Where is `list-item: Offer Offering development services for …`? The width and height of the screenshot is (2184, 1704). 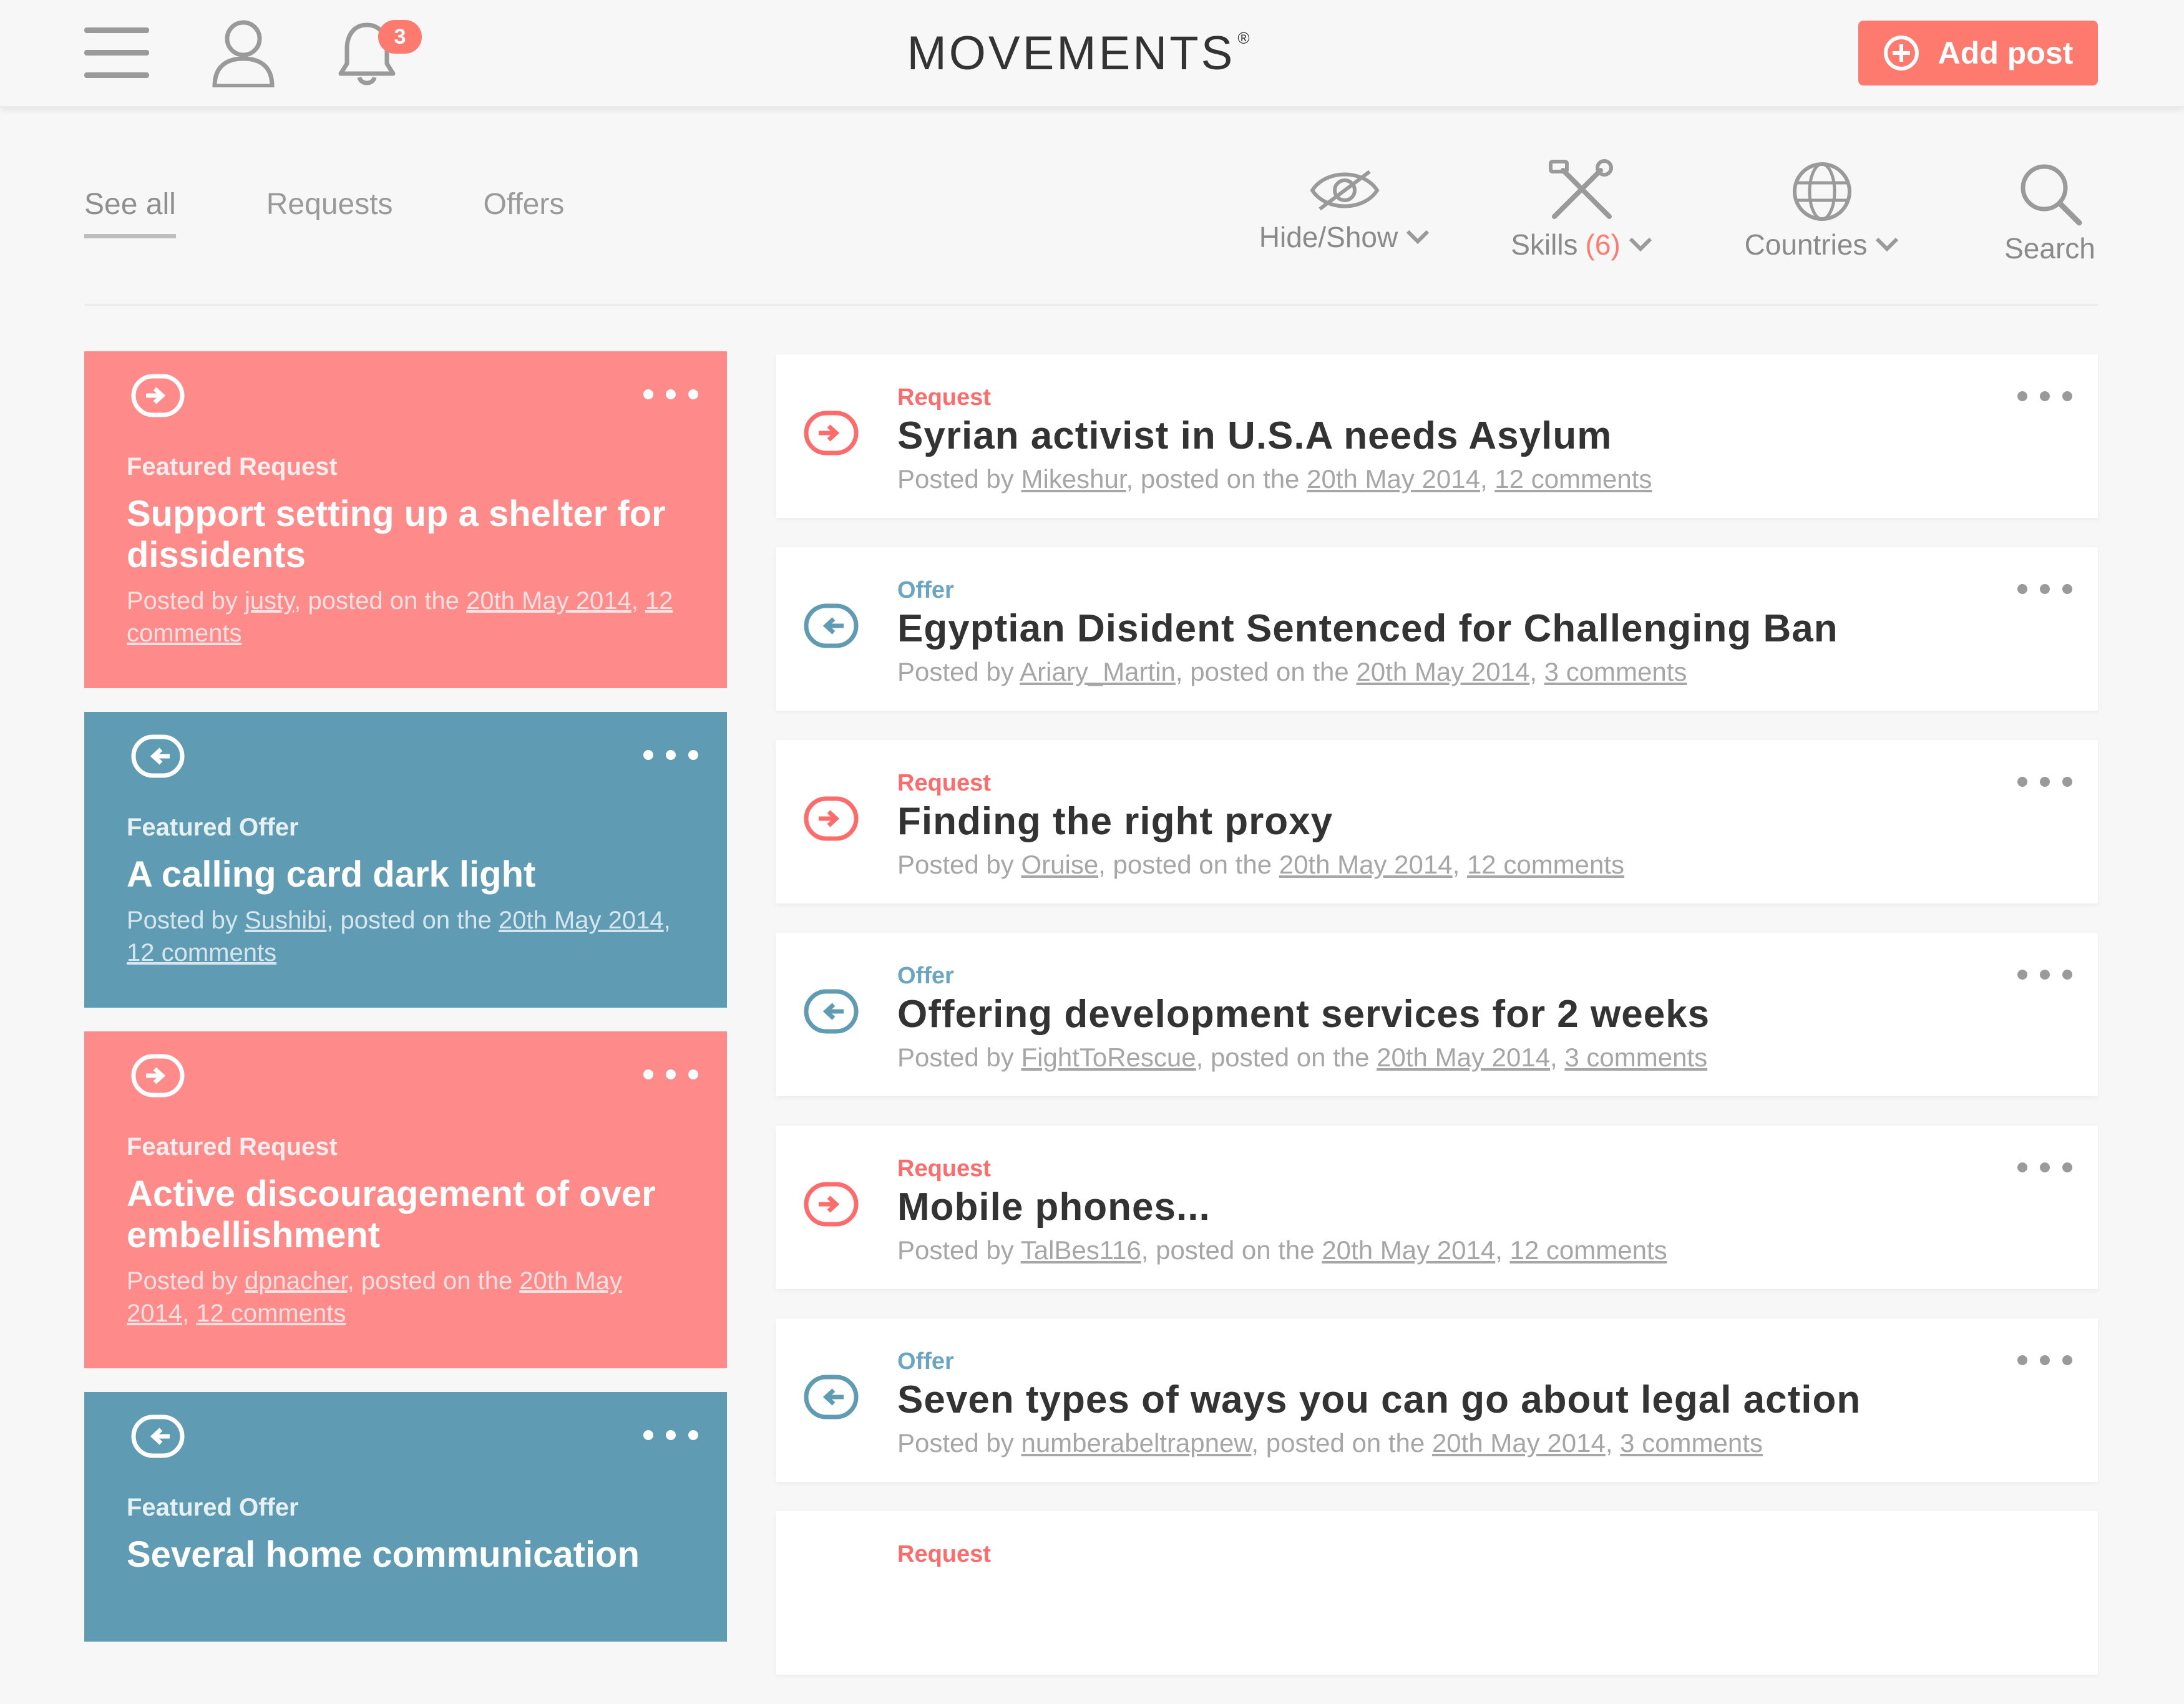
list-item: Offer Offering development services for … is located at coordinates (1437, 1014).